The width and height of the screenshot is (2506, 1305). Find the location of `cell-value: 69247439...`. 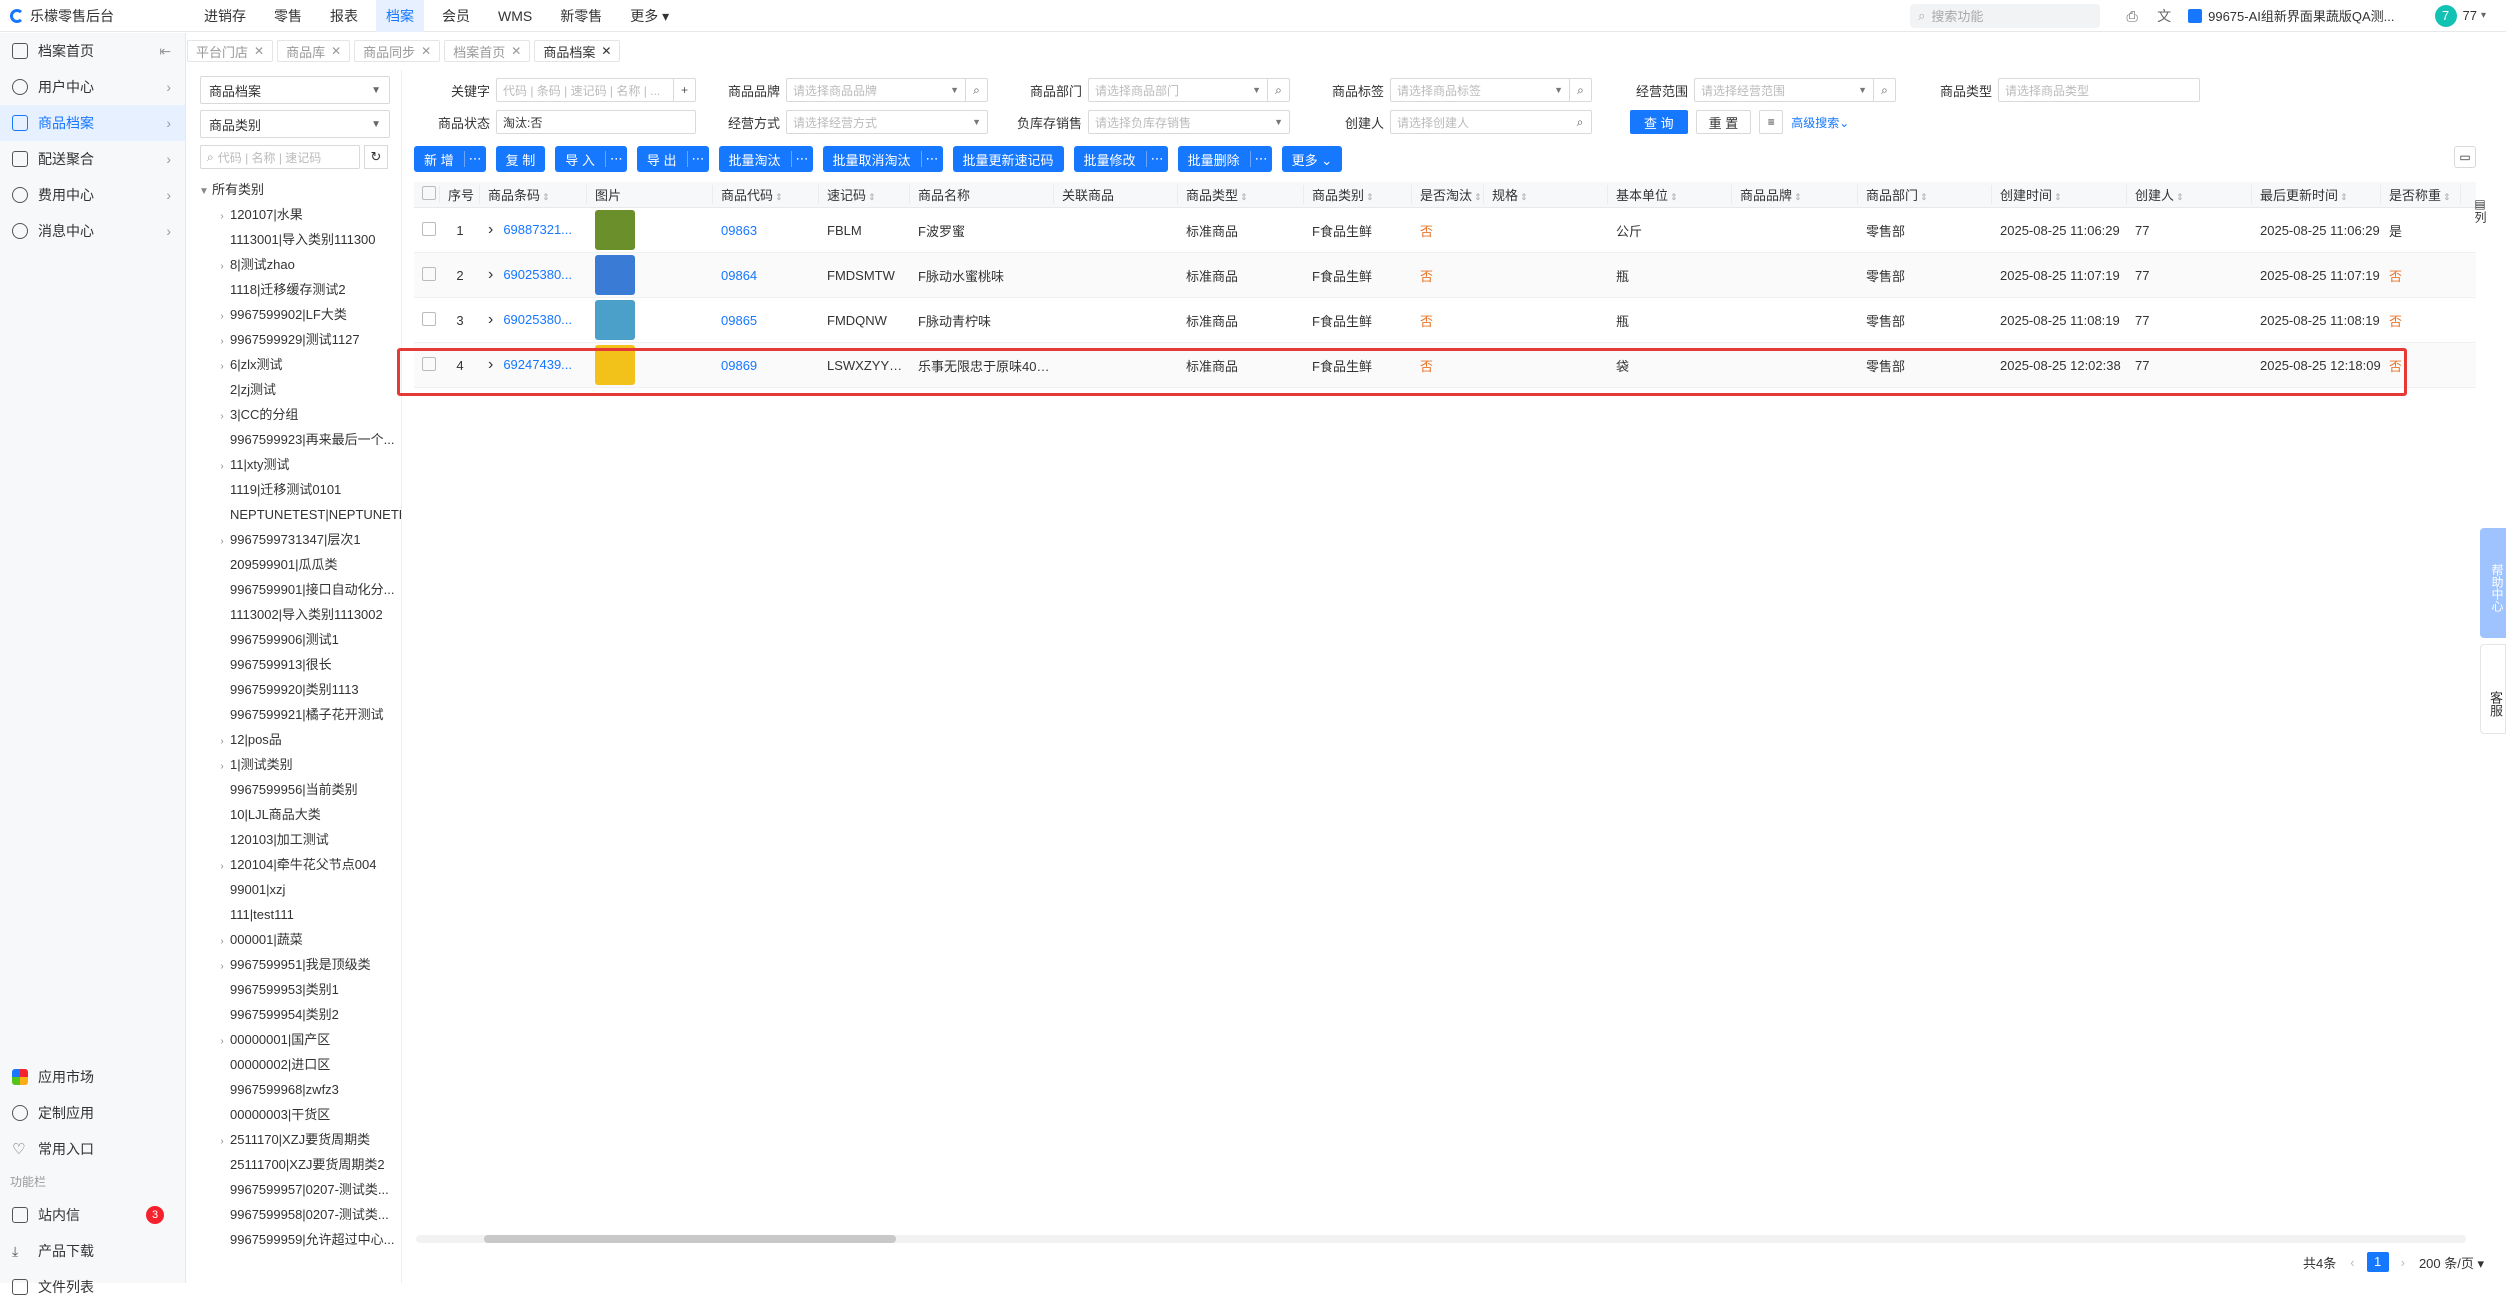

cell-value: 69247439... is located at coordinates (537, 364).